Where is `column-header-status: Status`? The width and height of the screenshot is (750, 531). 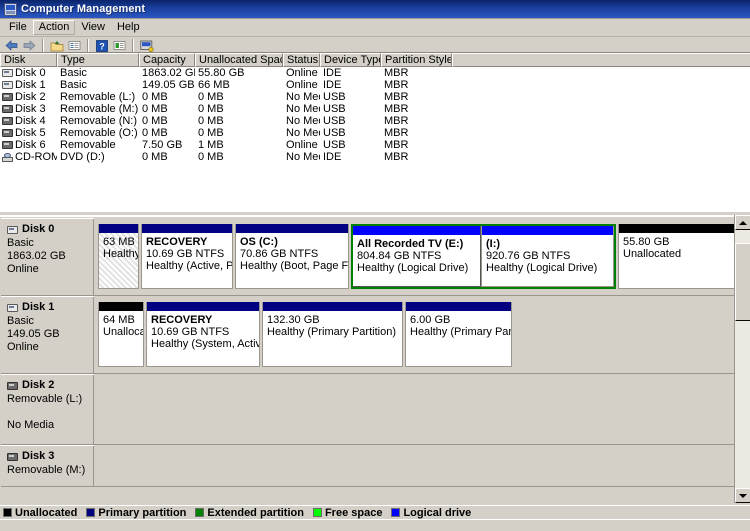
column-header-status: Status is located at coordinates (301, 60).